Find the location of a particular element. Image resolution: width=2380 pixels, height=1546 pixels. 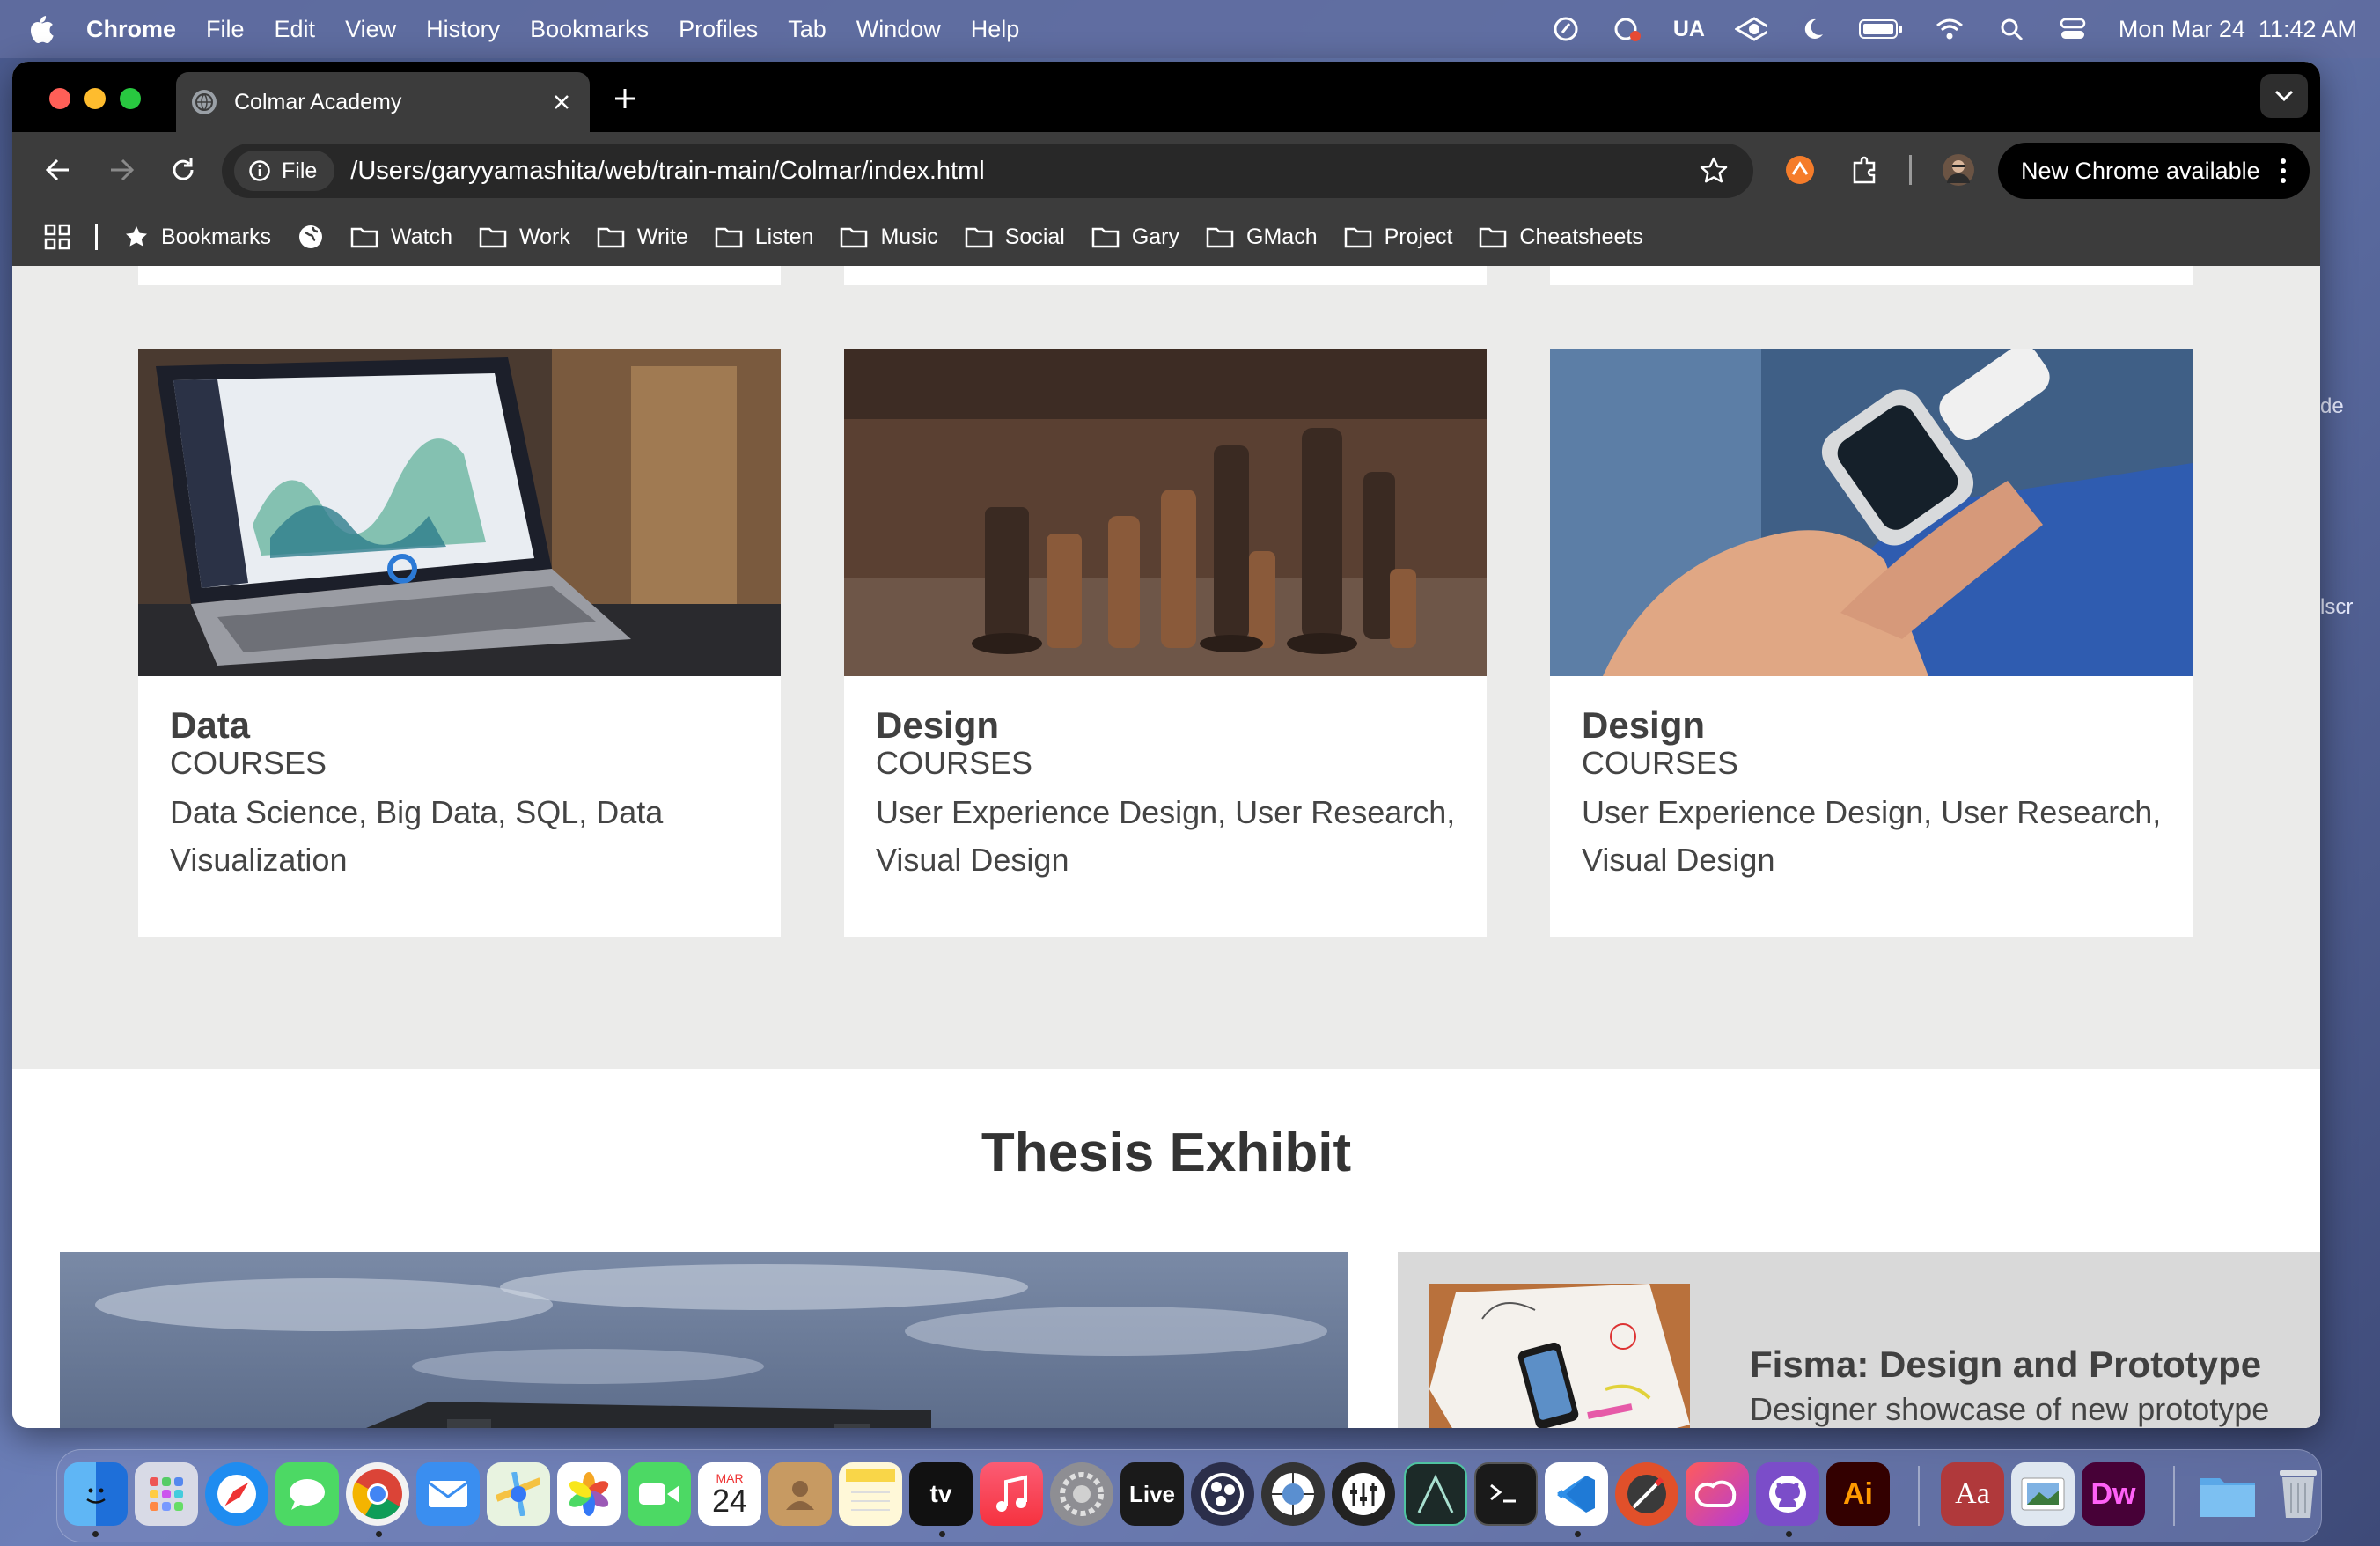

bookmark-folder-write: Write is located at coordinates (642, 238).